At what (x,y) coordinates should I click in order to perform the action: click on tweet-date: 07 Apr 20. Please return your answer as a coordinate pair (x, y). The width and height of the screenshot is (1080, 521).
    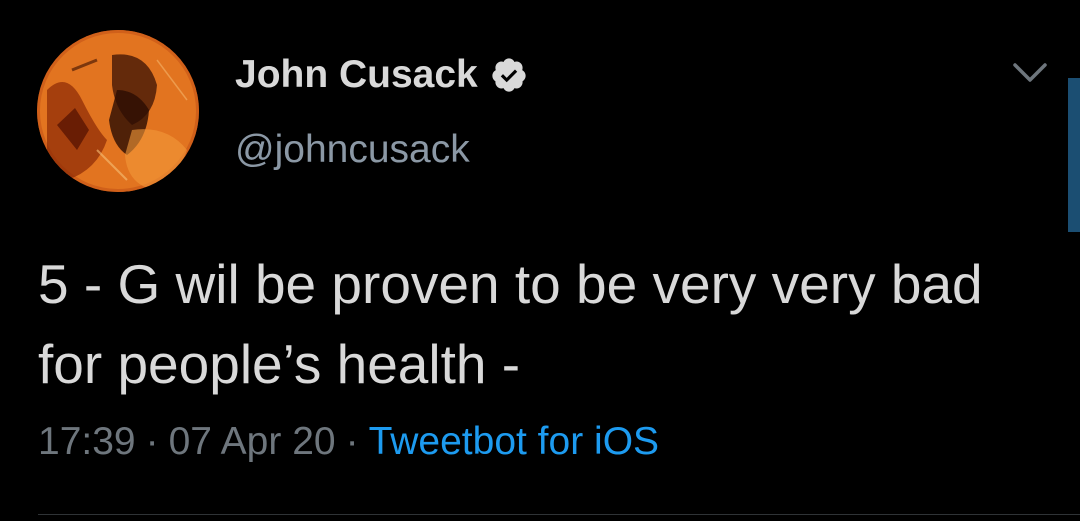
    Looking at the image, I should click on (252, 441).